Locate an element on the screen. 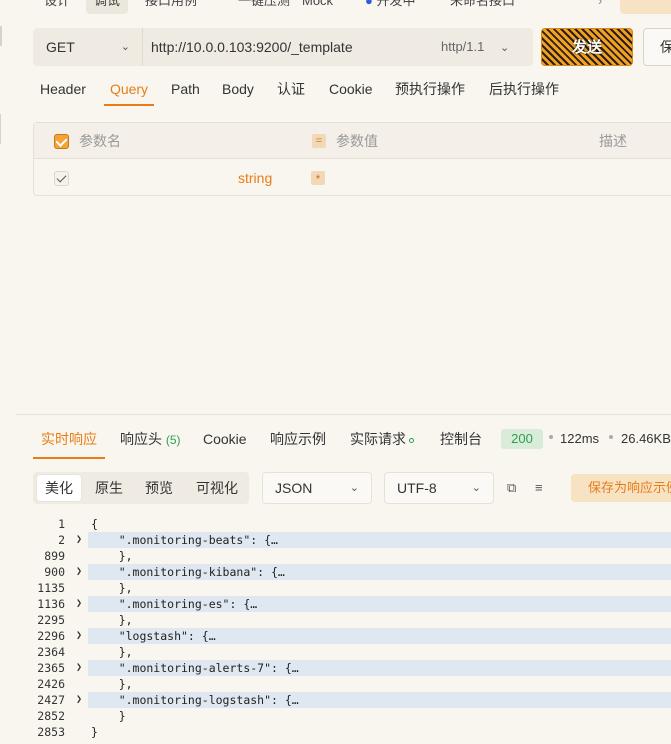 The image size is (671, 744). url-input: http://10.0.0.103:9200/_template is located at coordinates (252, 47).